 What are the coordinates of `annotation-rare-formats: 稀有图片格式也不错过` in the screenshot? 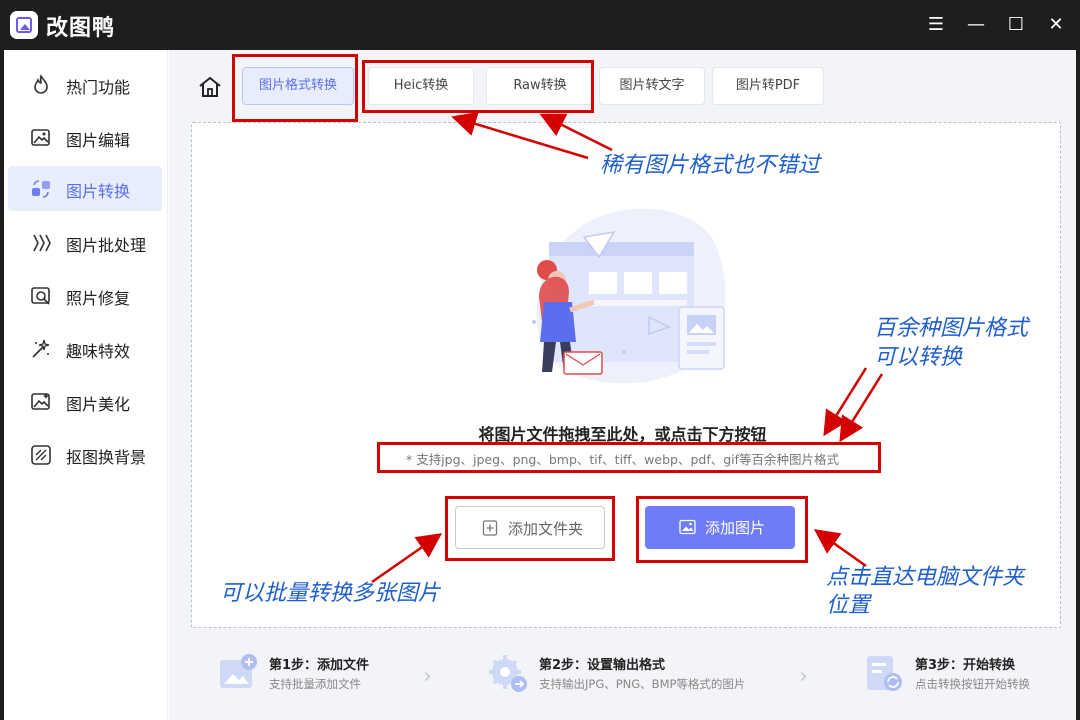 It's located at (710, 165).